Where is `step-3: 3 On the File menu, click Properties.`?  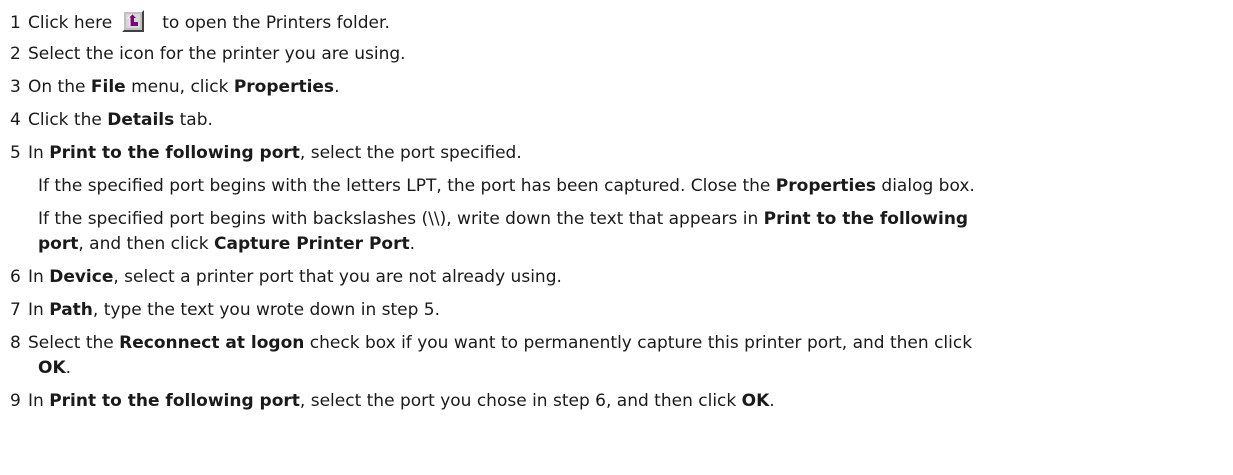 step-3: 3 On the File menu, click Properties. is located at coordinates (174, 87).